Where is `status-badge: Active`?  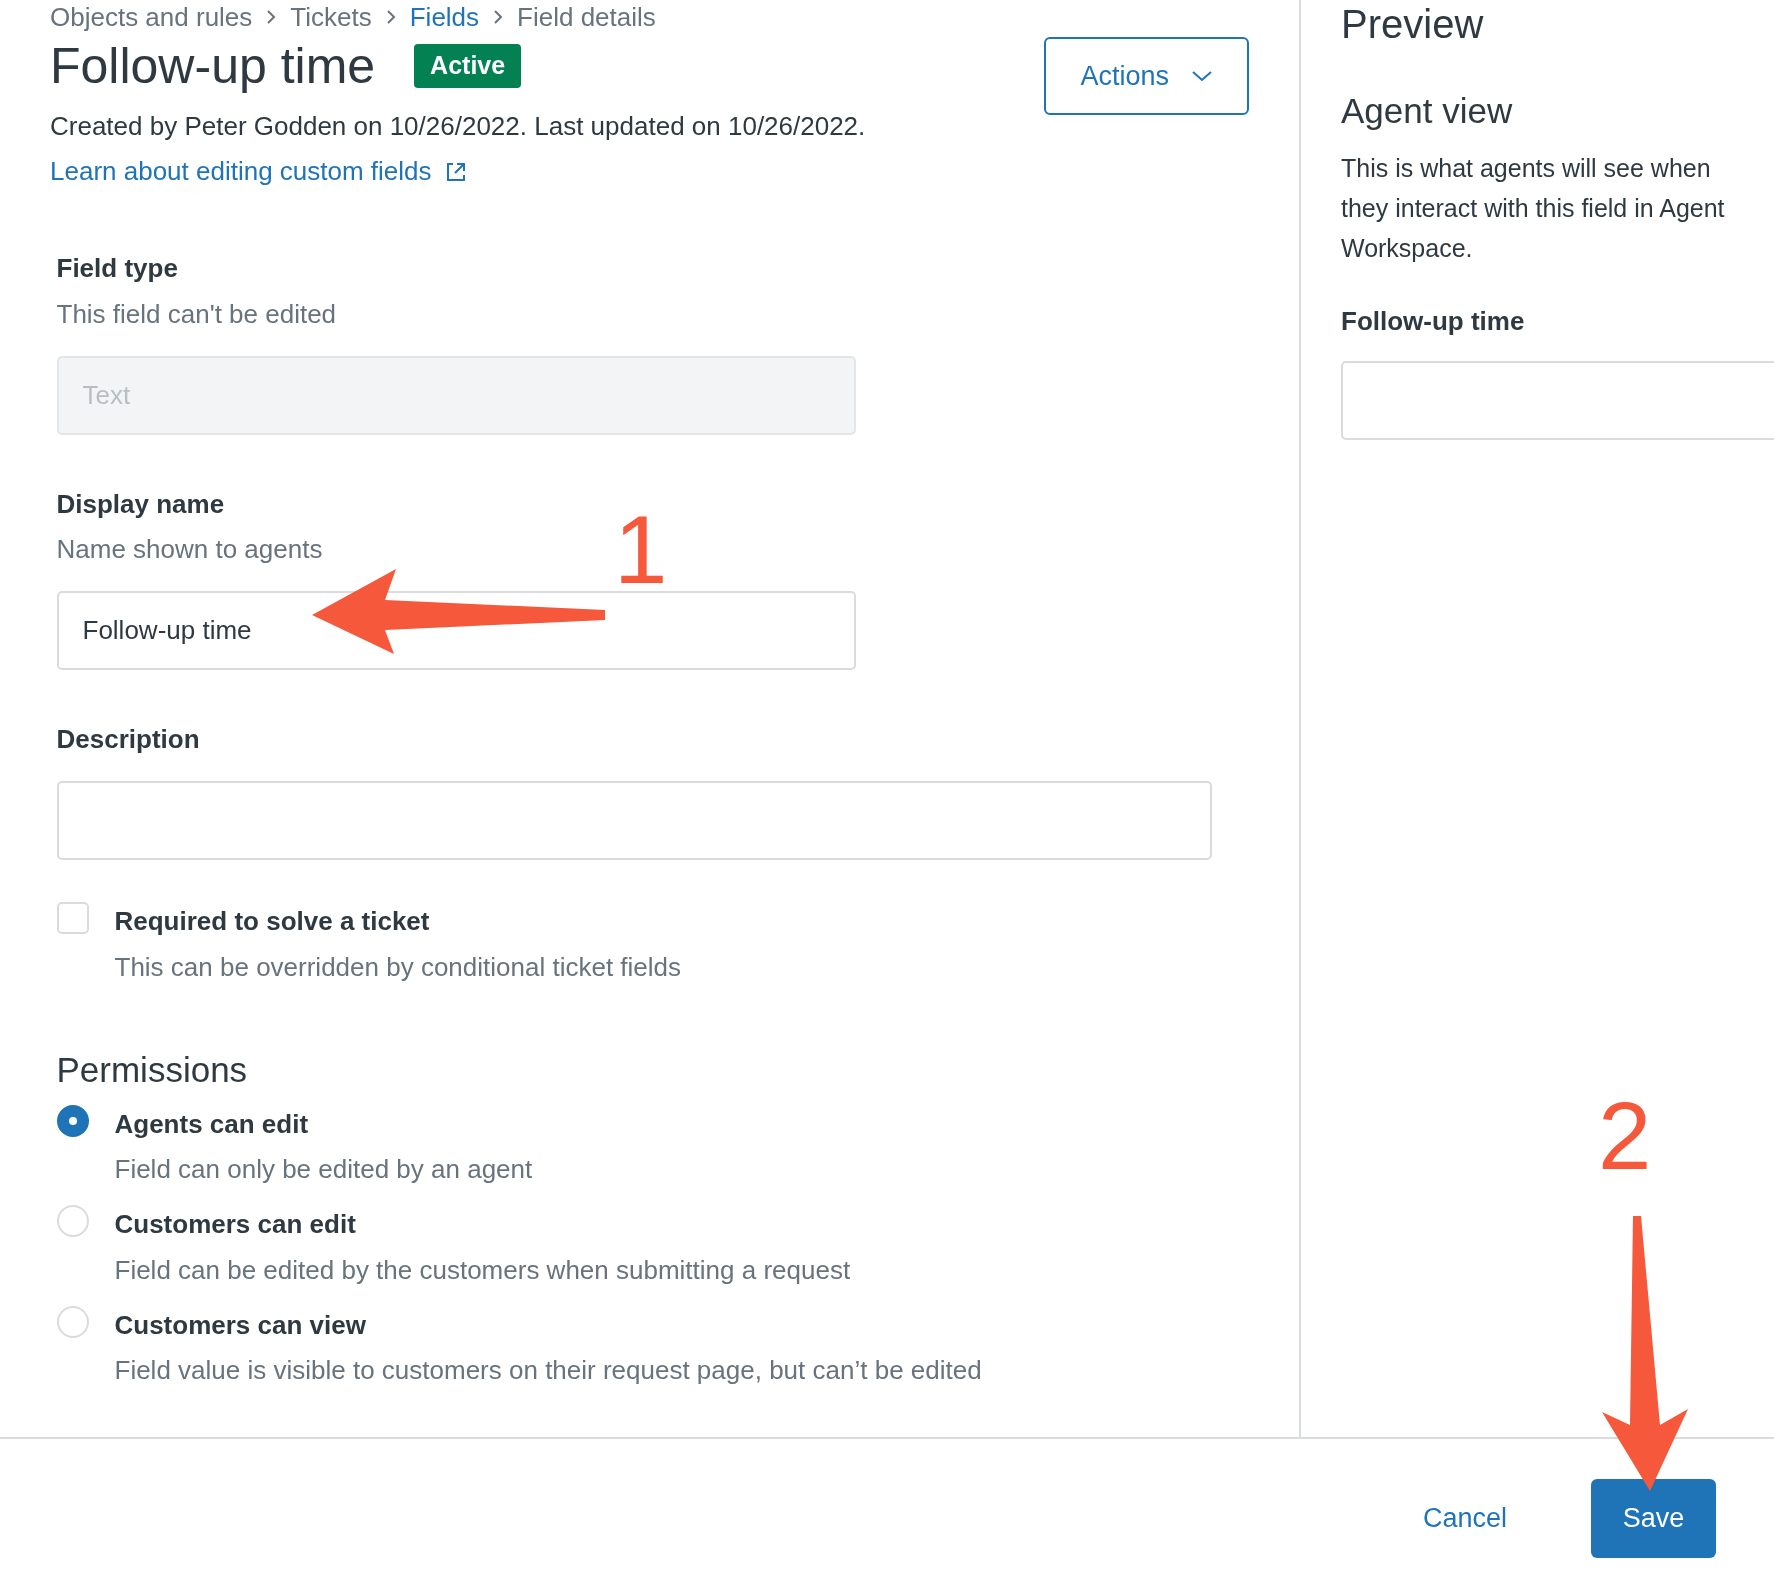 status-badge: Active is located at coordinates (468, 66).